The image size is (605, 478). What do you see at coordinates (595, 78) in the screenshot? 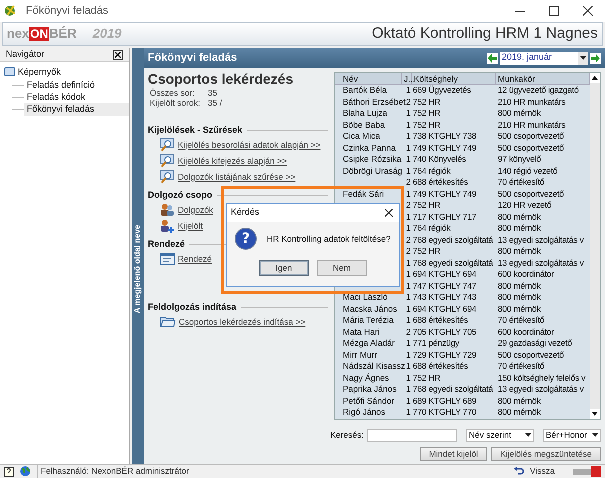
I see `scroll-up-icon` at bounding box center [595, 78].